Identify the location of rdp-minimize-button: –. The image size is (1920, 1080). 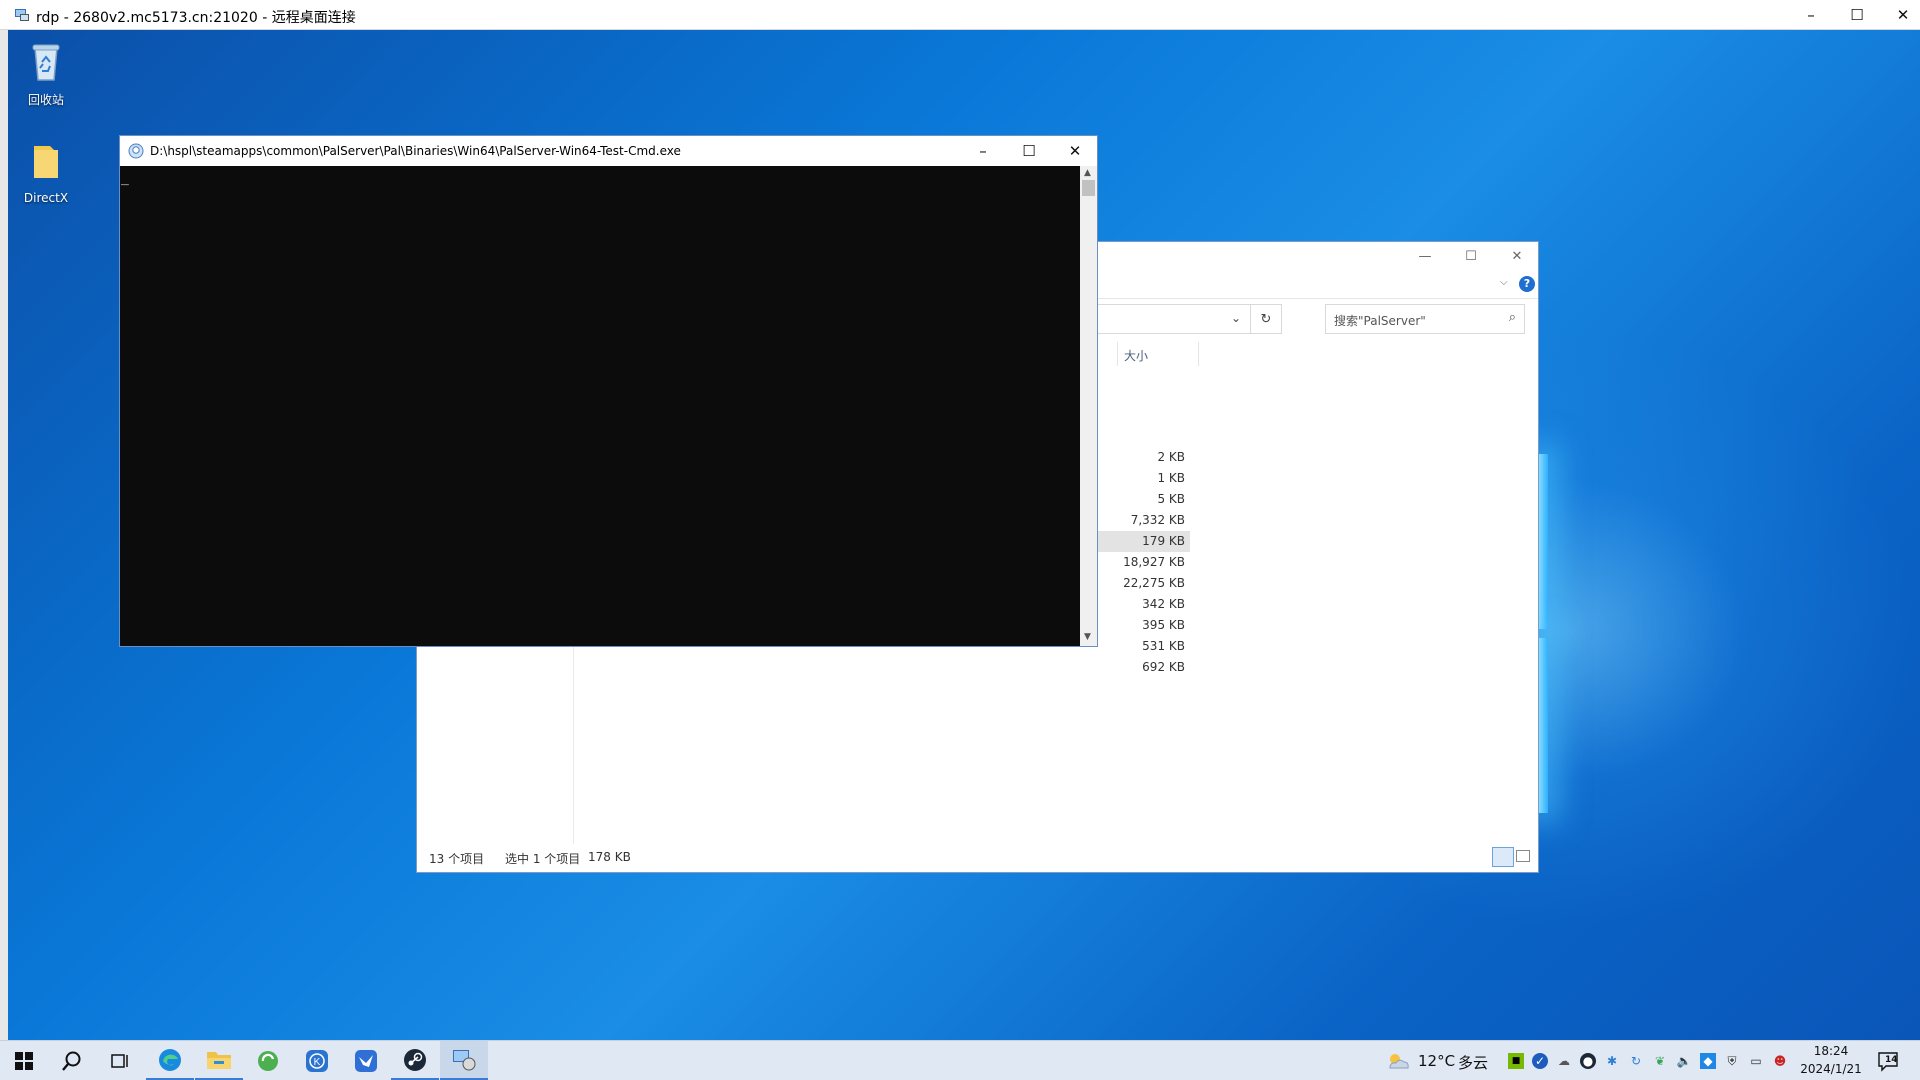
(1811, 15).